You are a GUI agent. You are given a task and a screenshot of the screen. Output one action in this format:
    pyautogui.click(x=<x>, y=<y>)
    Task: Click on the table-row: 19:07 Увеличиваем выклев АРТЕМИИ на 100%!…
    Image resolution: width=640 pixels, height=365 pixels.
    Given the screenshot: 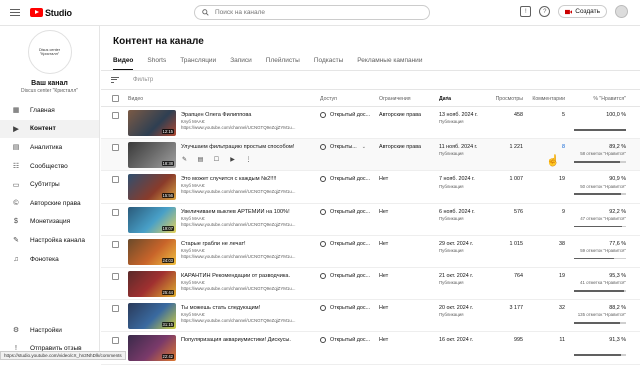 What is the action you would take?
    pyautogui.click(x=370, y=220)
    